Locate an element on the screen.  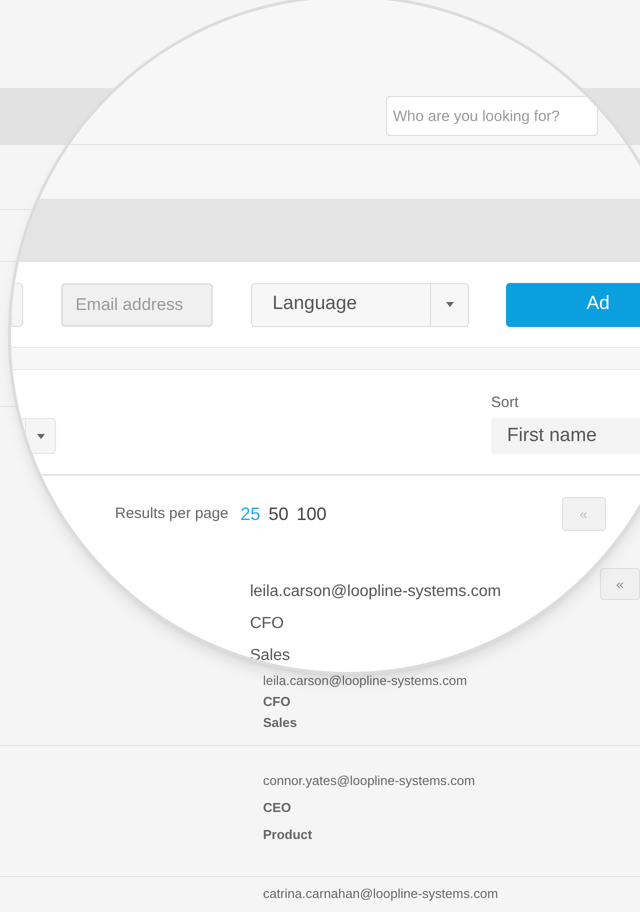
job-title-text: CEO is located at coordinates (277, 807).